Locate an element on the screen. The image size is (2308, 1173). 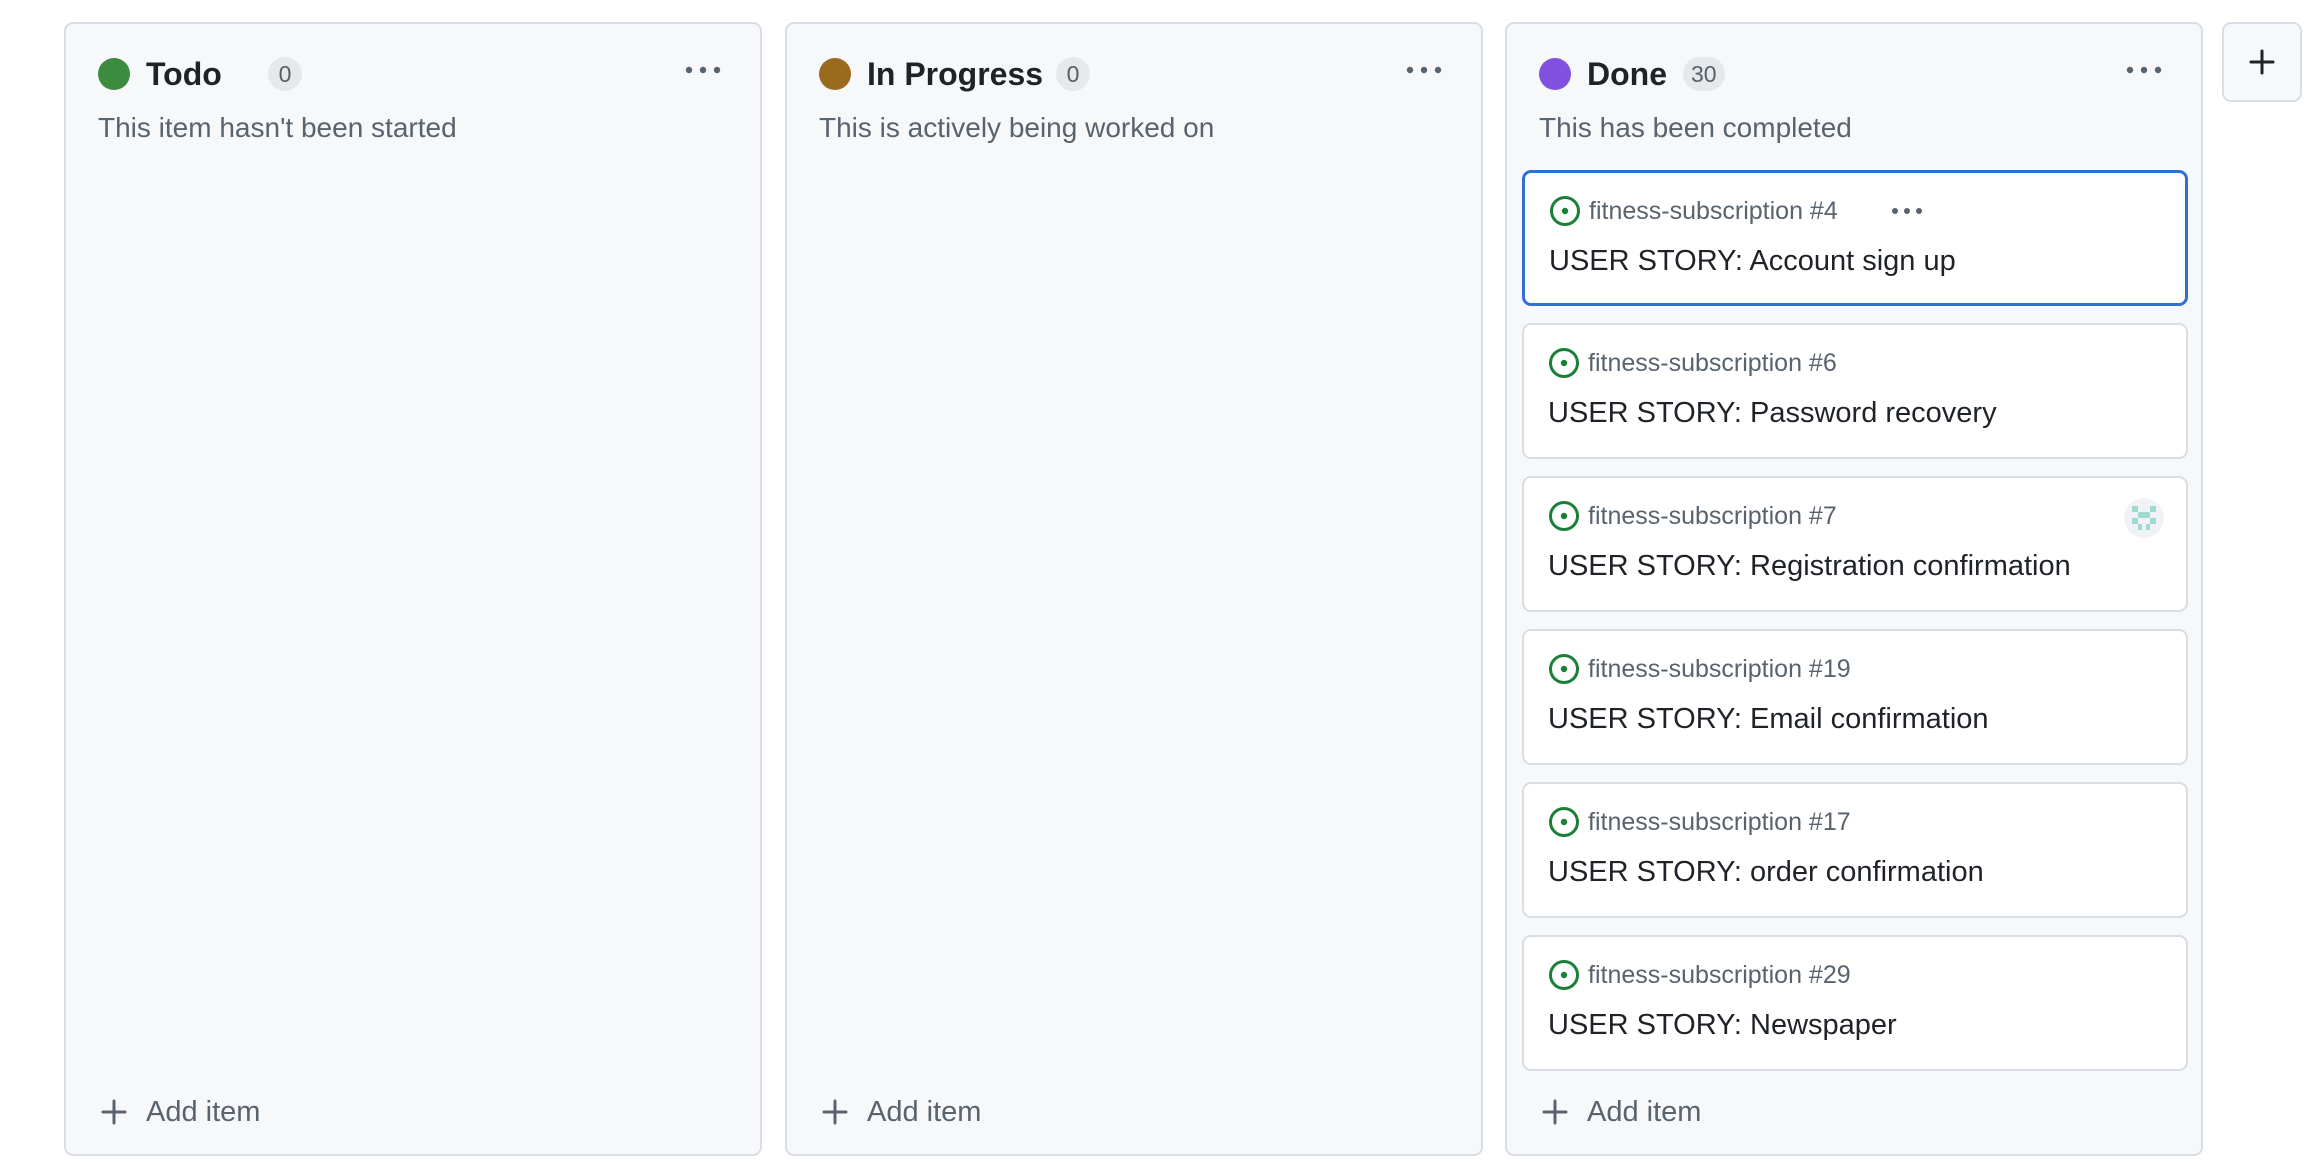
card-repo-link: fitness-subscription #7 is located at coordinates (1712, 516).